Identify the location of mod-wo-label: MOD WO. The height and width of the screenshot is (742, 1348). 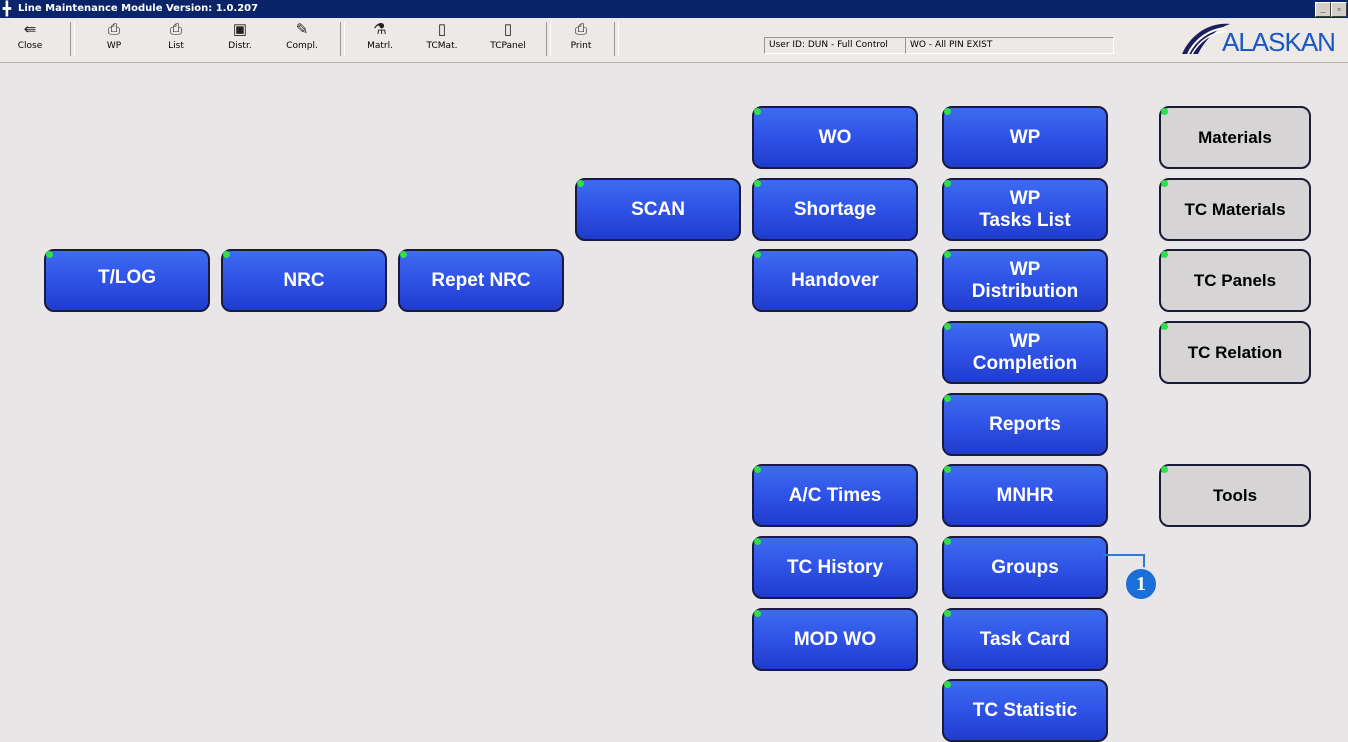
(835, 639).